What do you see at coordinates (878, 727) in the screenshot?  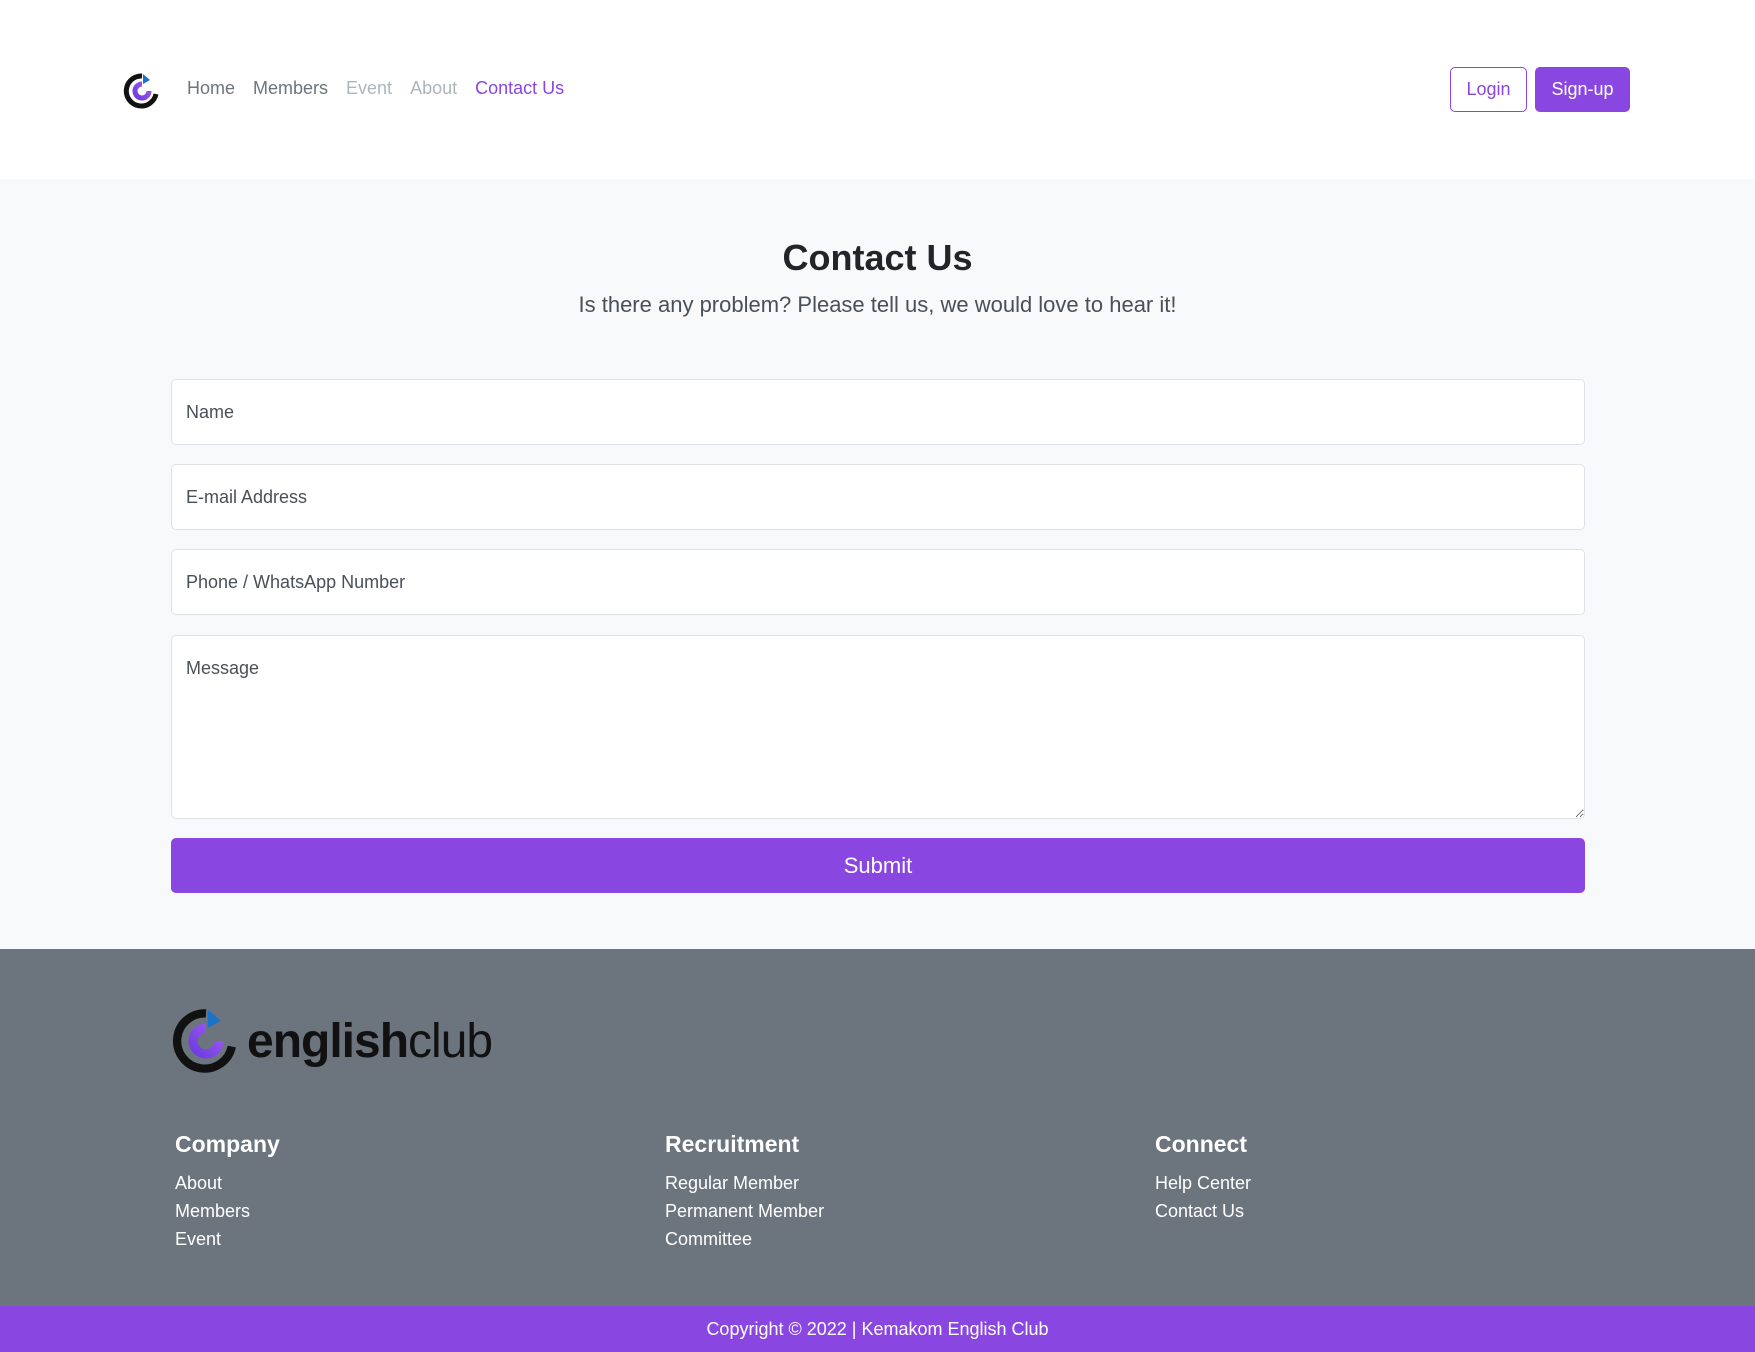 I see `message-field` at bounding box center [878, 727].